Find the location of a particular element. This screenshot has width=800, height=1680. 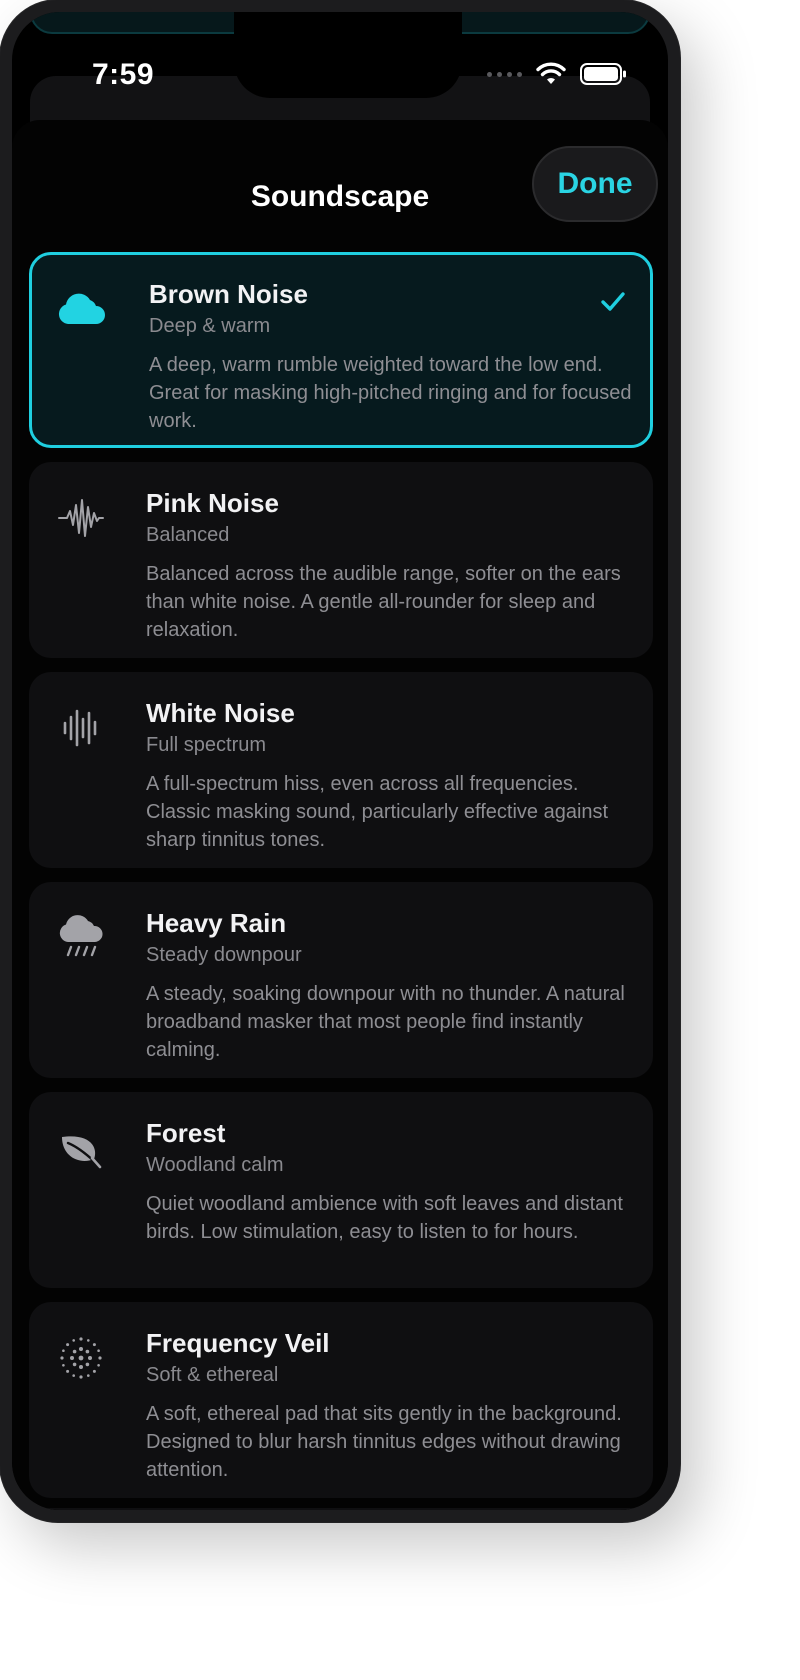

option-title: Forest is located at coordinates (186, 1133).